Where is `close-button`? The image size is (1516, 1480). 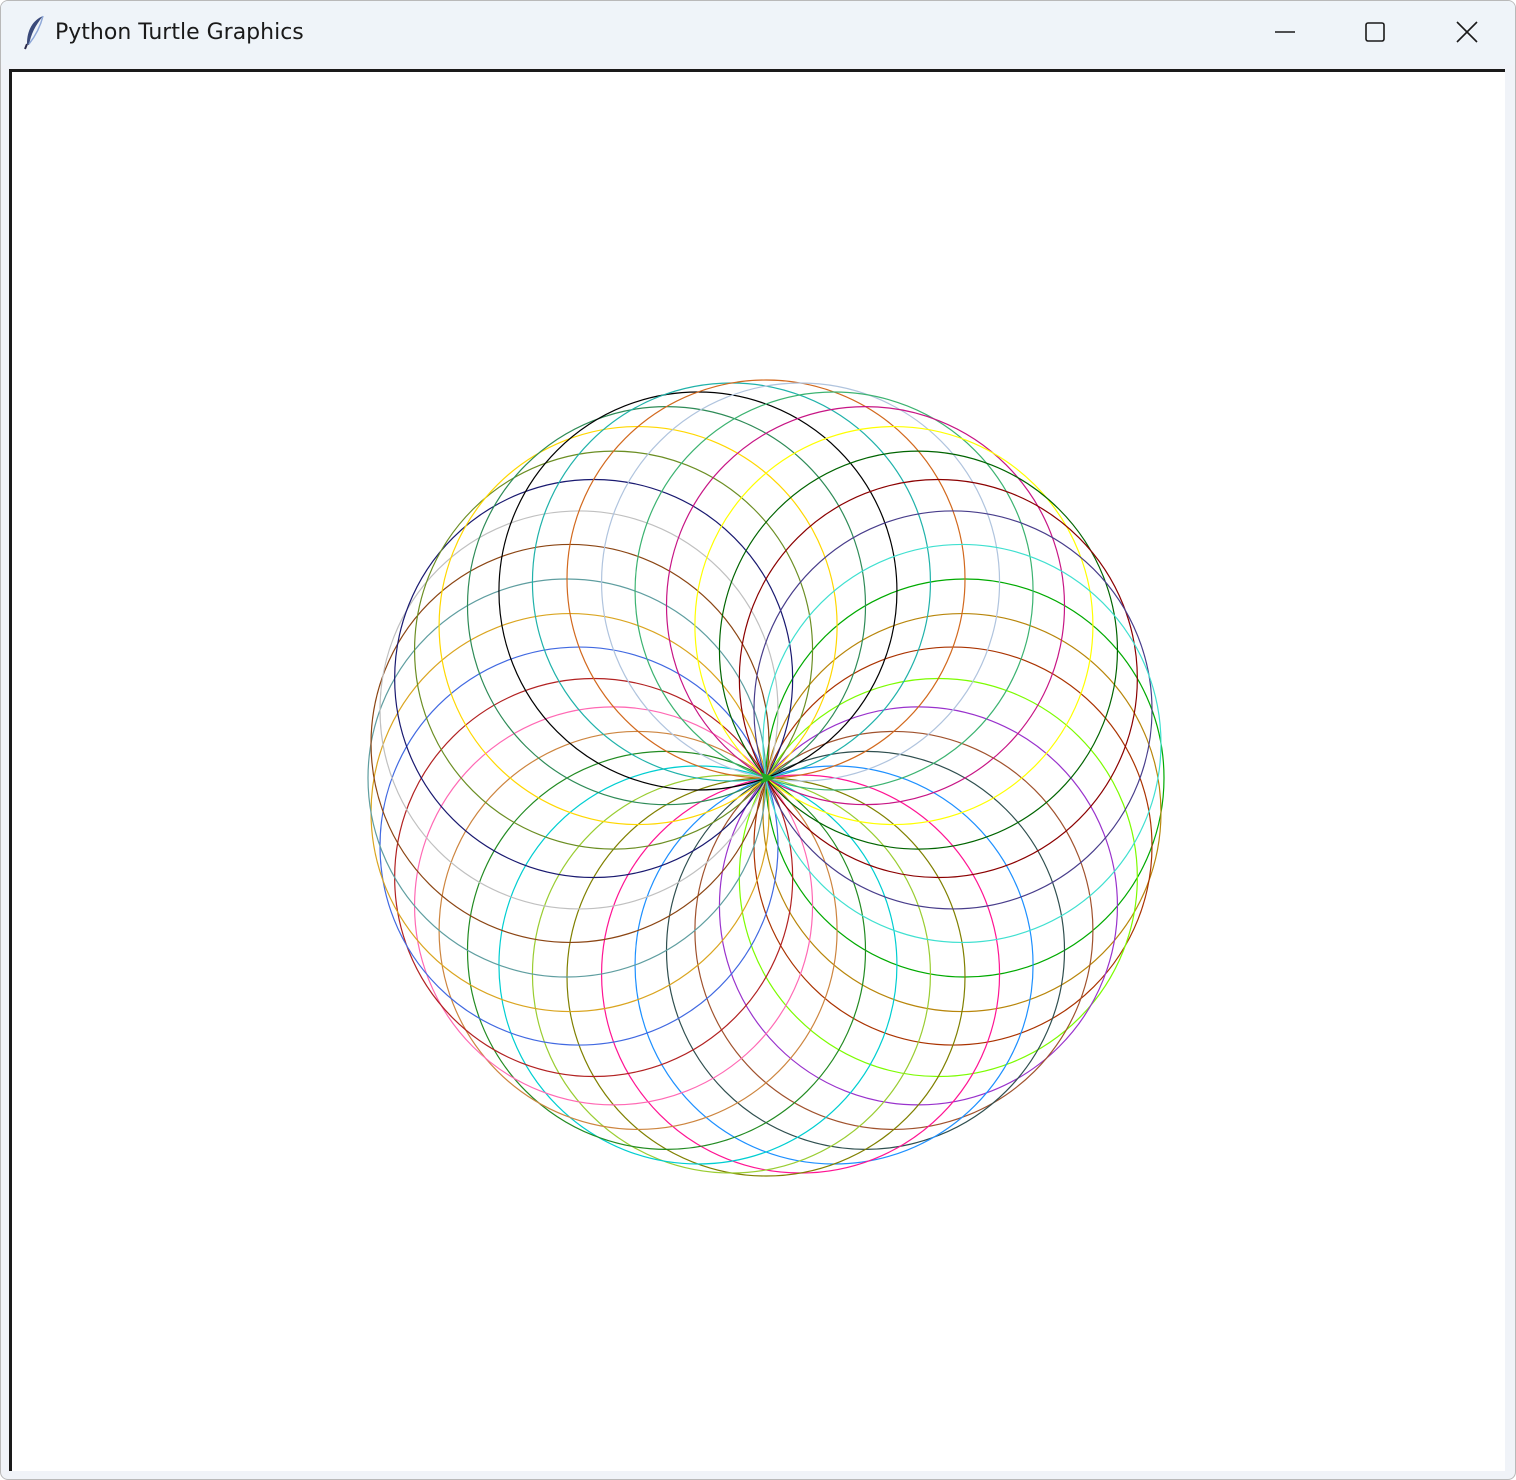 close-button is located at coordinates (1467, 32).